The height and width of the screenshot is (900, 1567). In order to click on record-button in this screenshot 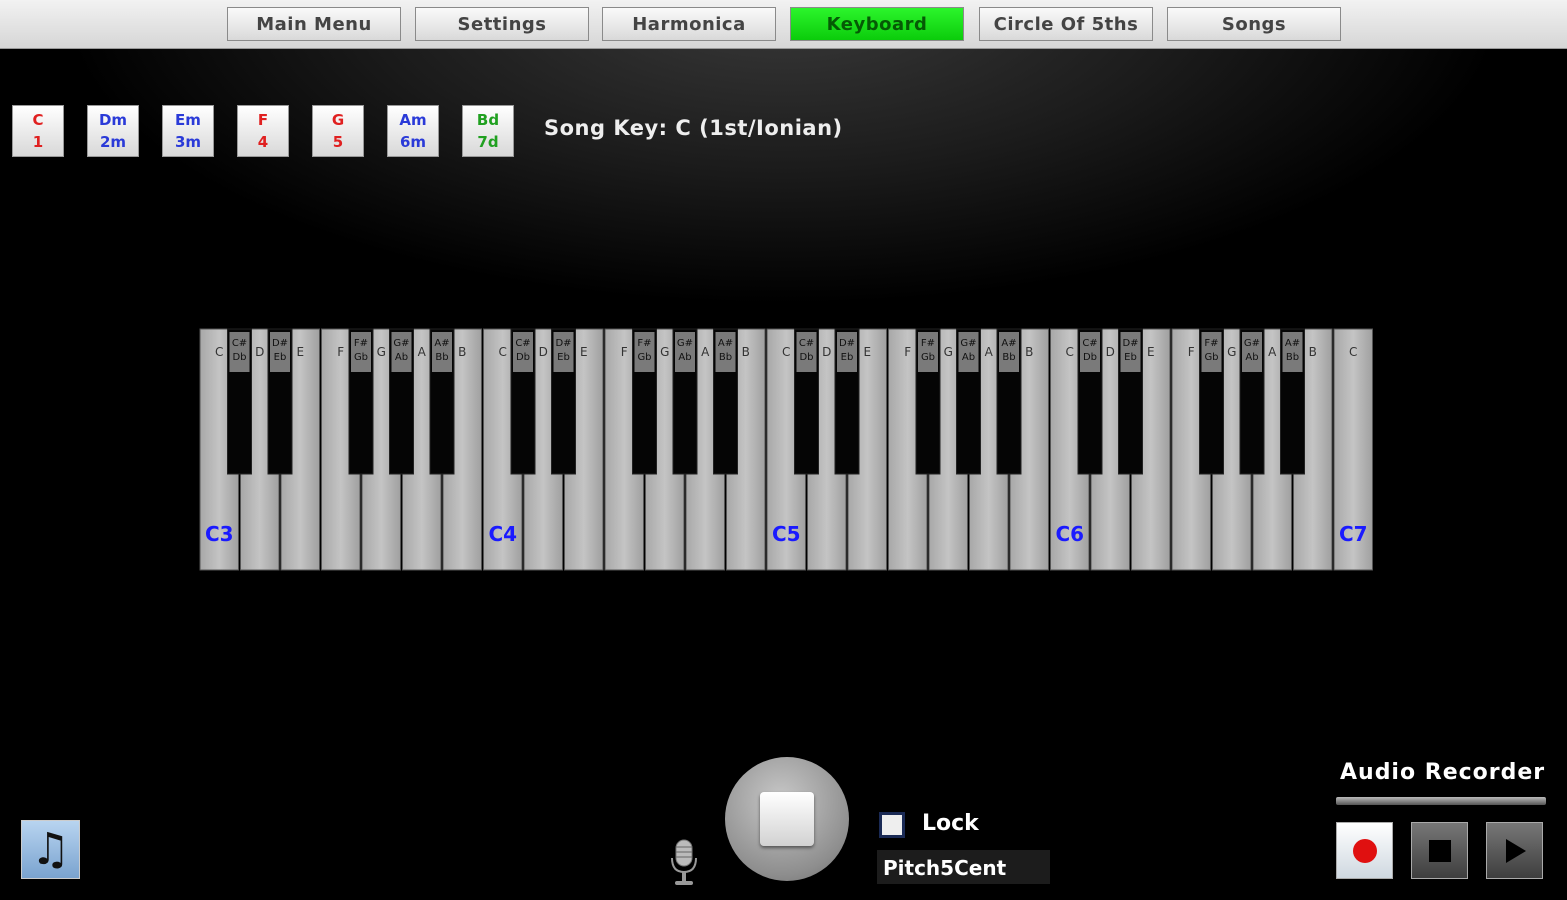, I will do `click(1364, 850)`.